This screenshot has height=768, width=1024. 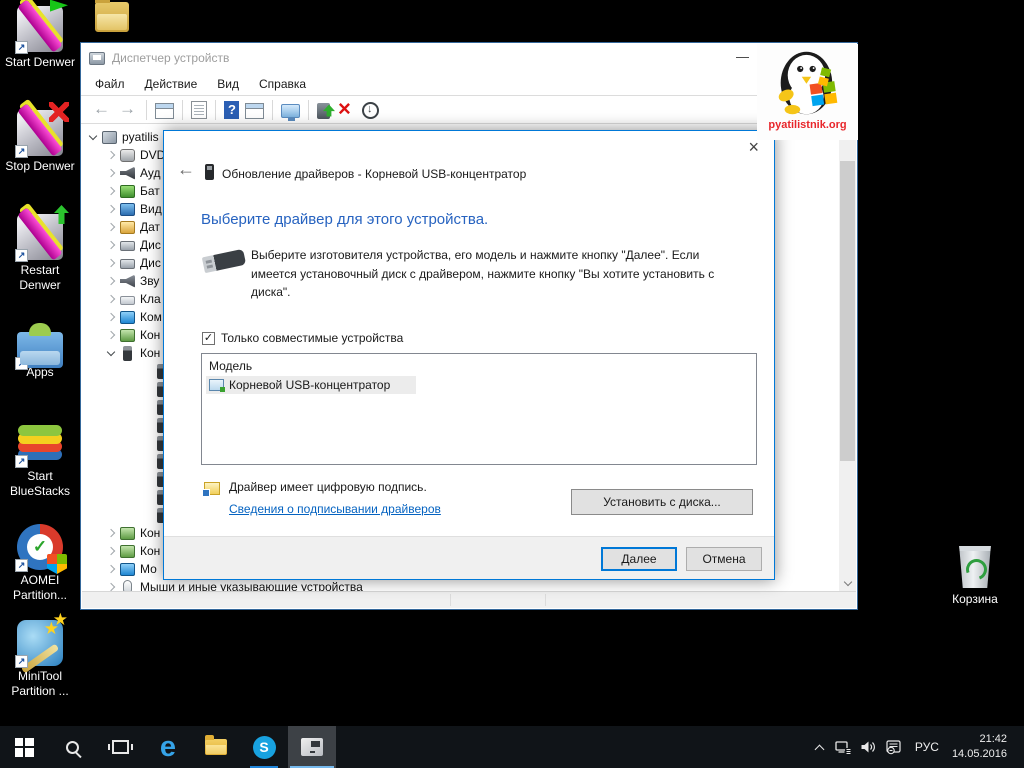 I want to click on time: 21:42, so click(x=993, y=739).